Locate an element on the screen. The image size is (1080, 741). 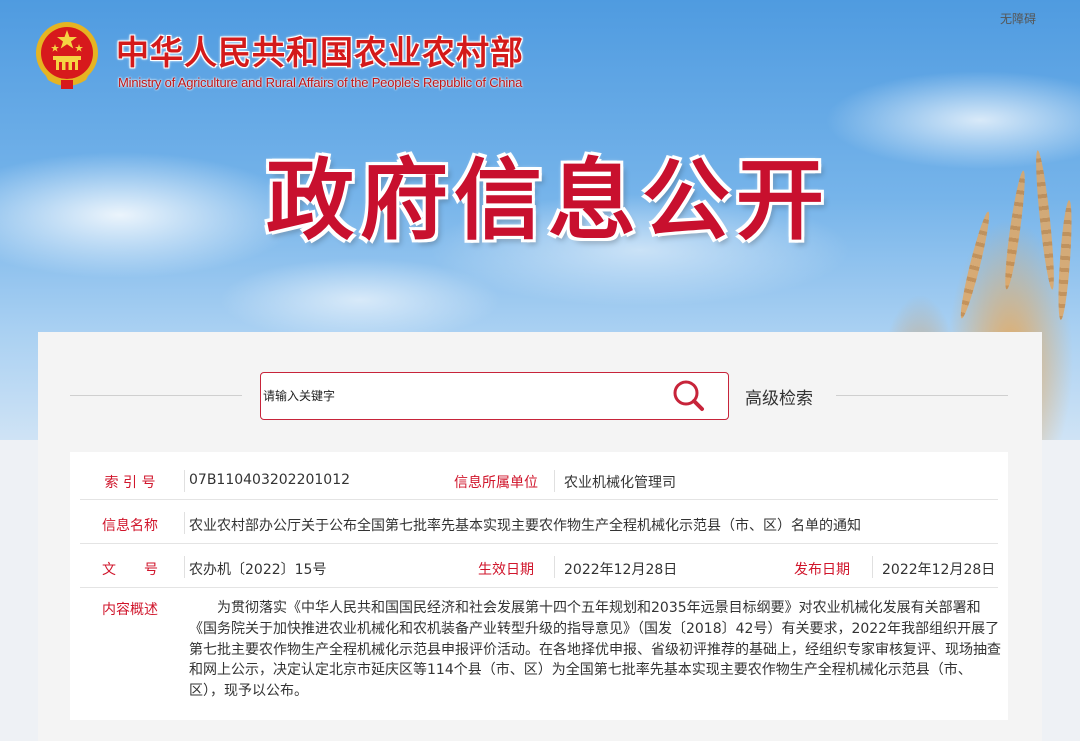
search-box is located at coordinates (494, 396).